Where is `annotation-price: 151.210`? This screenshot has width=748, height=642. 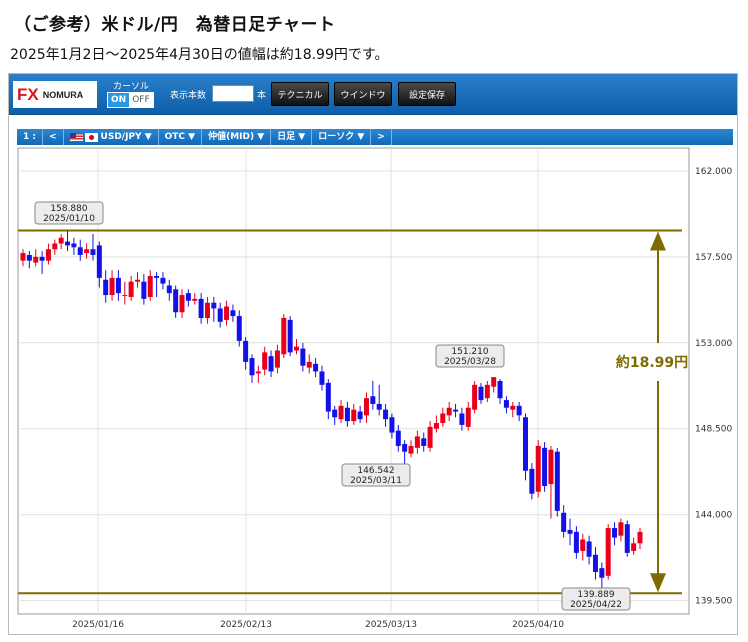 annotation-price: 151.210 is located at coordinates (469, 352).